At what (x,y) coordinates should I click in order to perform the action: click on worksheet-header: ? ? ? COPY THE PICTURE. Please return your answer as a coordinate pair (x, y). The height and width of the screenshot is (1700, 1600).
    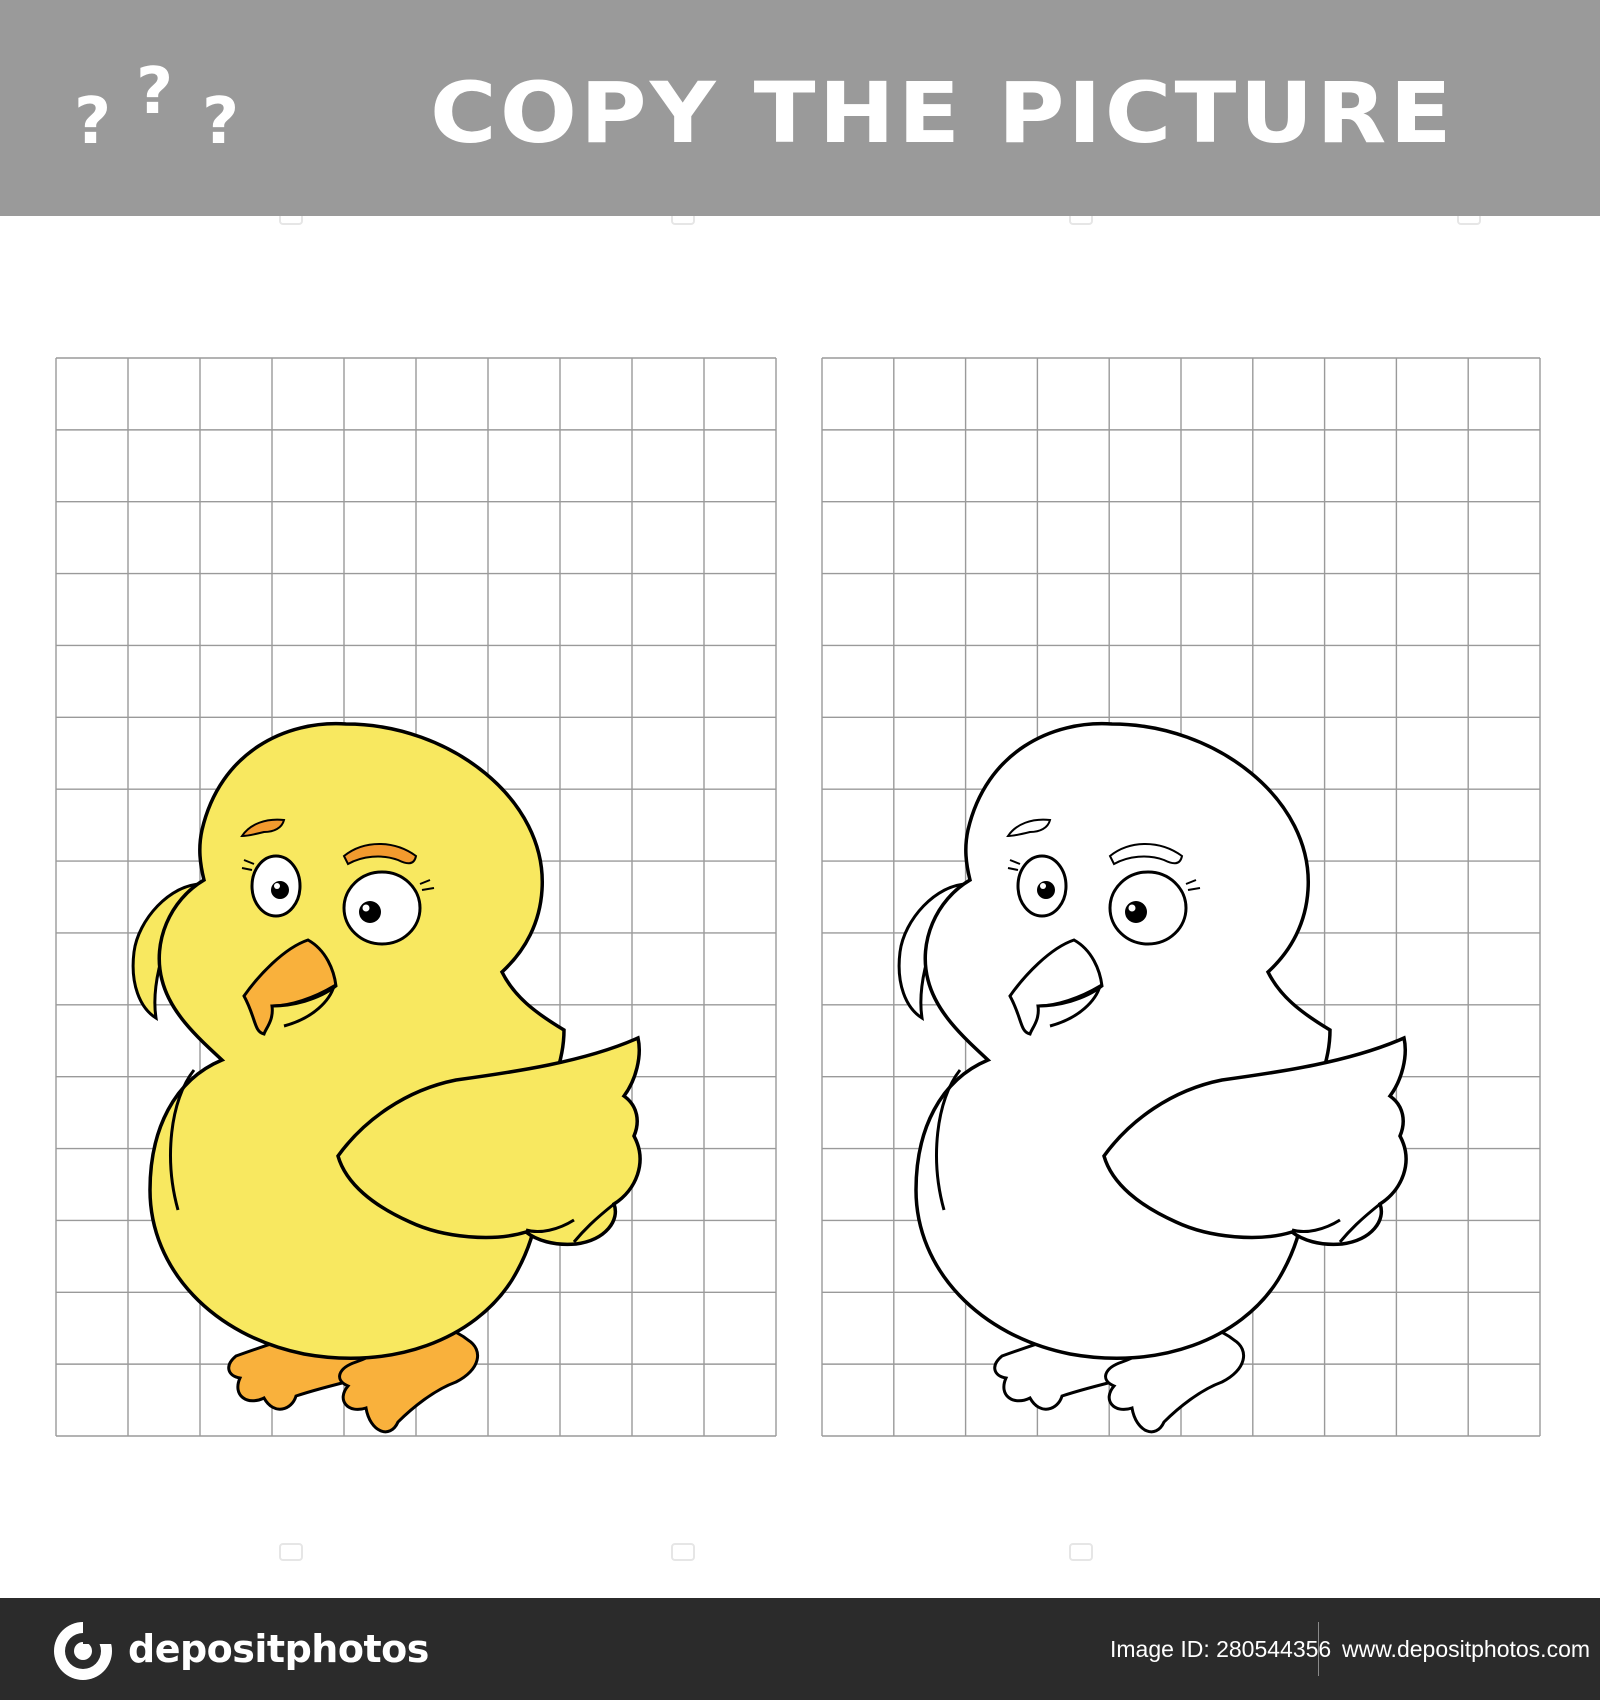
    Looking at the image, I should click on (800, 108).